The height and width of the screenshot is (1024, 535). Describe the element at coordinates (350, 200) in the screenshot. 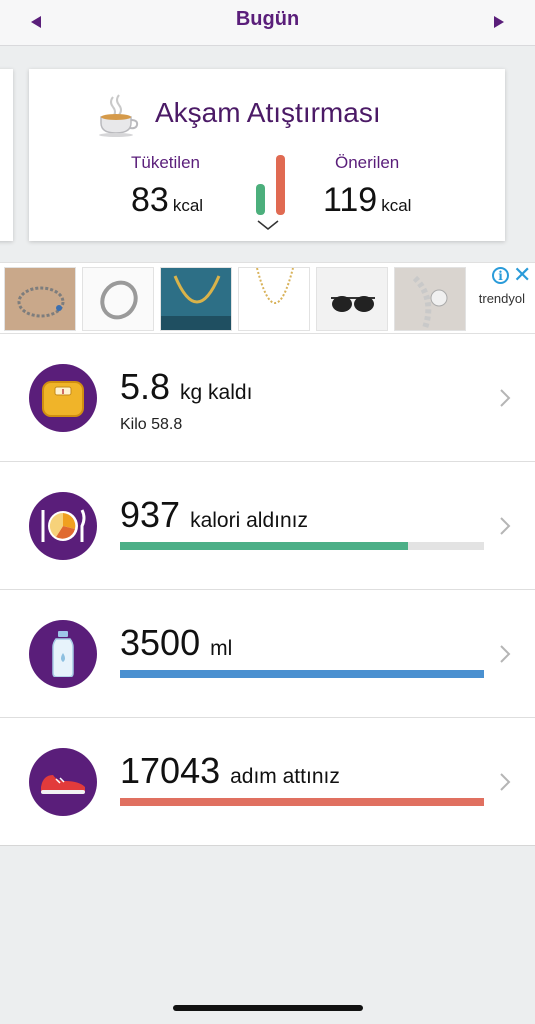

I see `recommended-value: 119` at that location.